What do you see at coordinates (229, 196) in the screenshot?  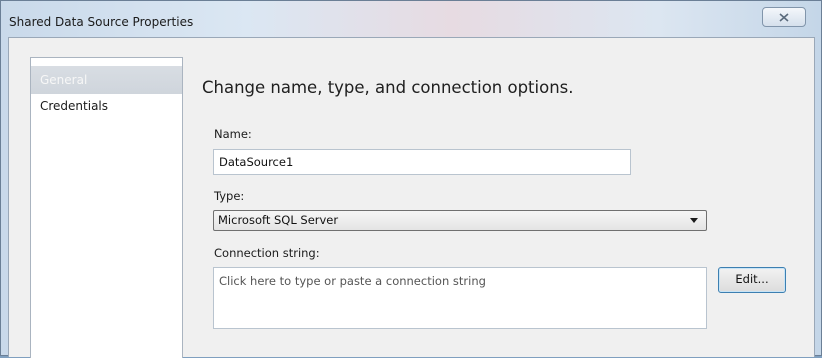 I see `type-label: Type:` at bounding box center [229, 196].